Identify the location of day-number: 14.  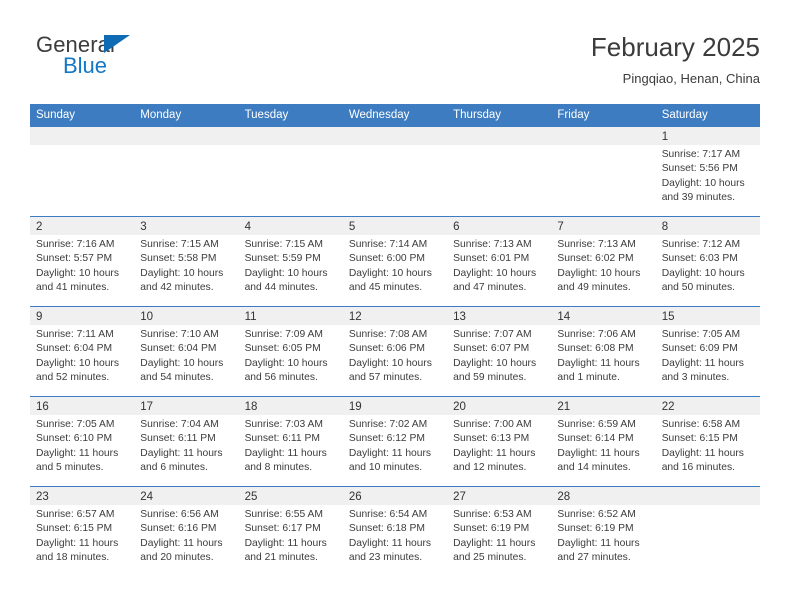
(564, 317).